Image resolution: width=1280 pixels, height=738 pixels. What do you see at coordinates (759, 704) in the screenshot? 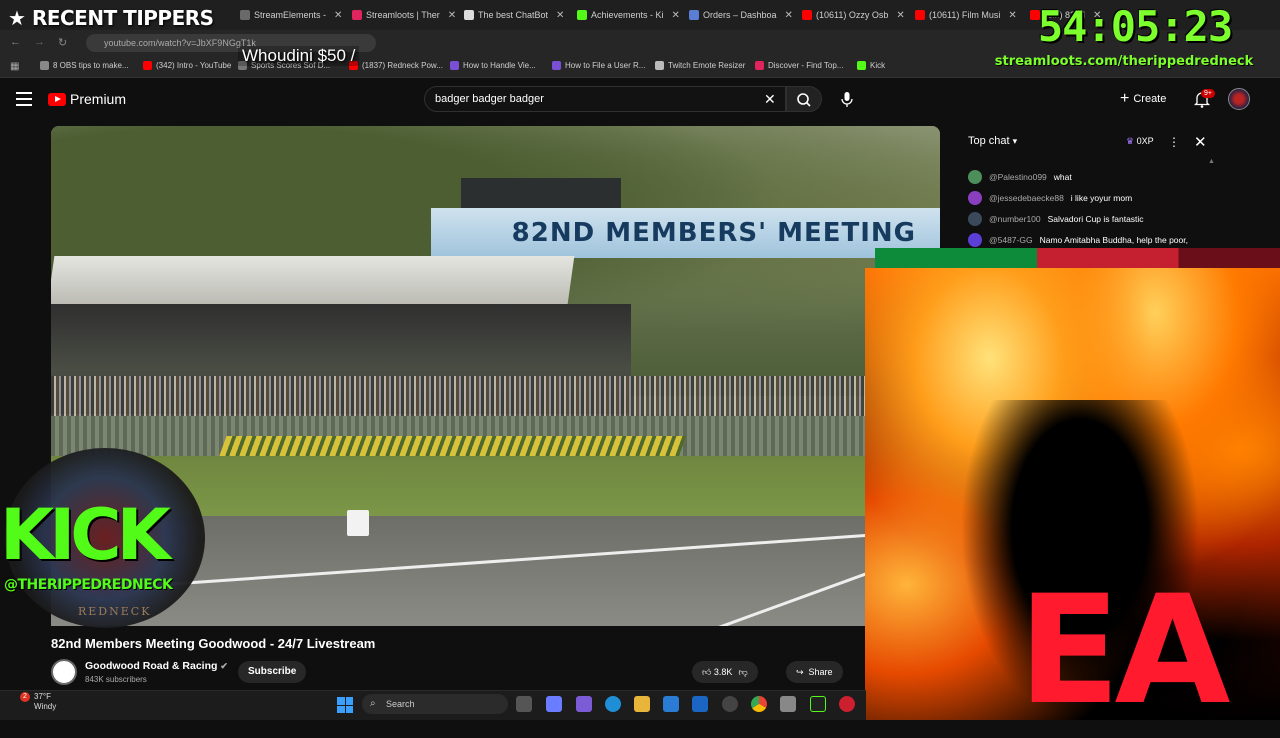
I see `chrome-icon` at bounding box center [759, 704].